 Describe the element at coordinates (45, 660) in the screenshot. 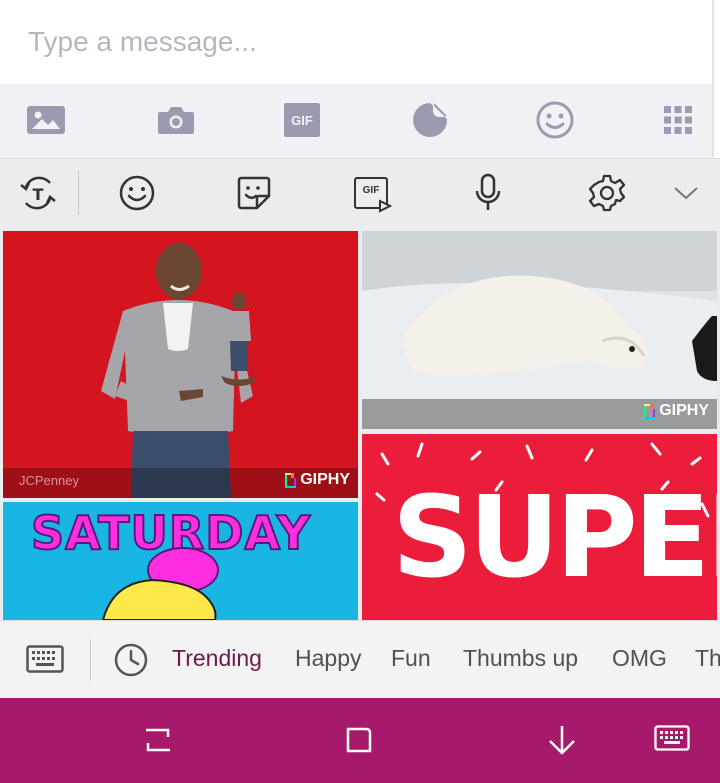

I see `keyboard-switch-icon` at that location.